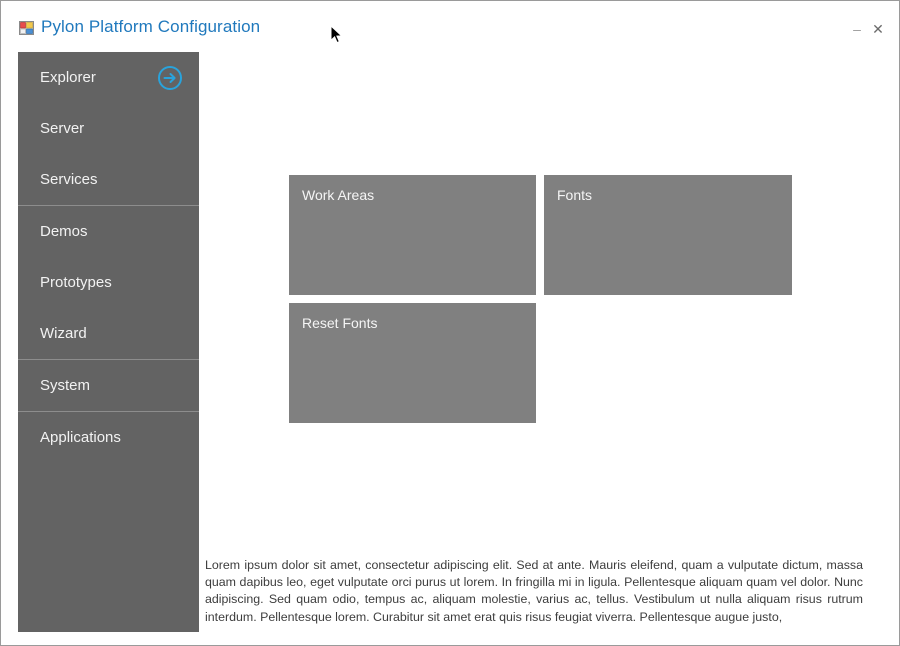 The width and height of the screenshot is (900, 646). I want to click on sidebar-item-label: Prototypes, so click(76, 282).